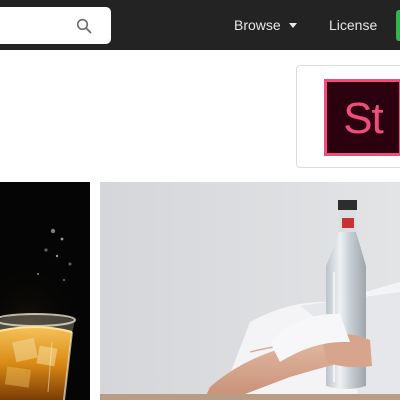  I want to click on license-link: License, so click(353, 25).